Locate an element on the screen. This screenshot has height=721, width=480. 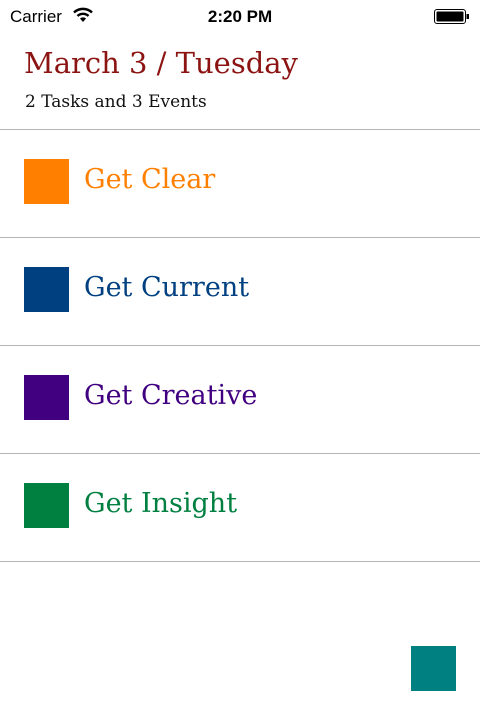
list-item-label: Get Creative is located at coordinates (171, 395).